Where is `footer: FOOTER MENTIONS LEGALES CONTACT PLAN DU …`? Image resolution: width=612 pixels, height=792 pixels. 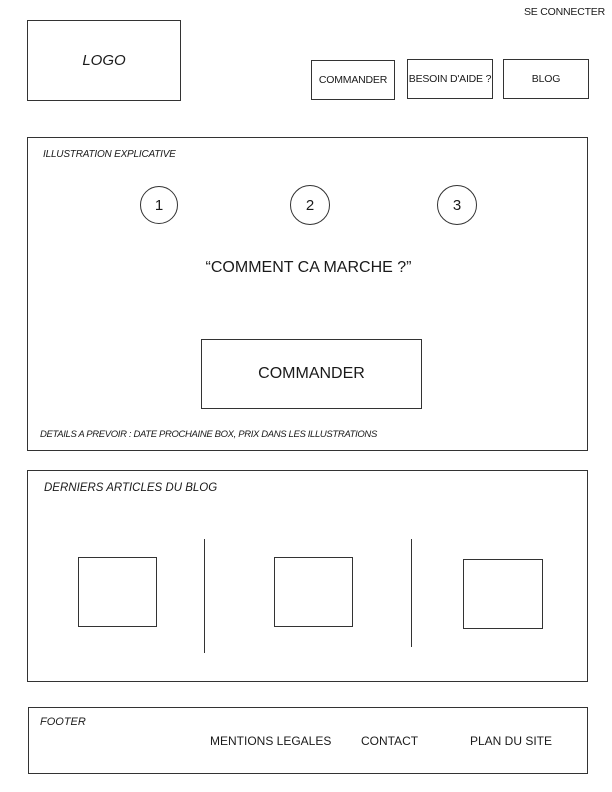
footer: FOOTER MENTIONS LEGALES CONTACT PLAN DU … is located at coordinates (308, 740).